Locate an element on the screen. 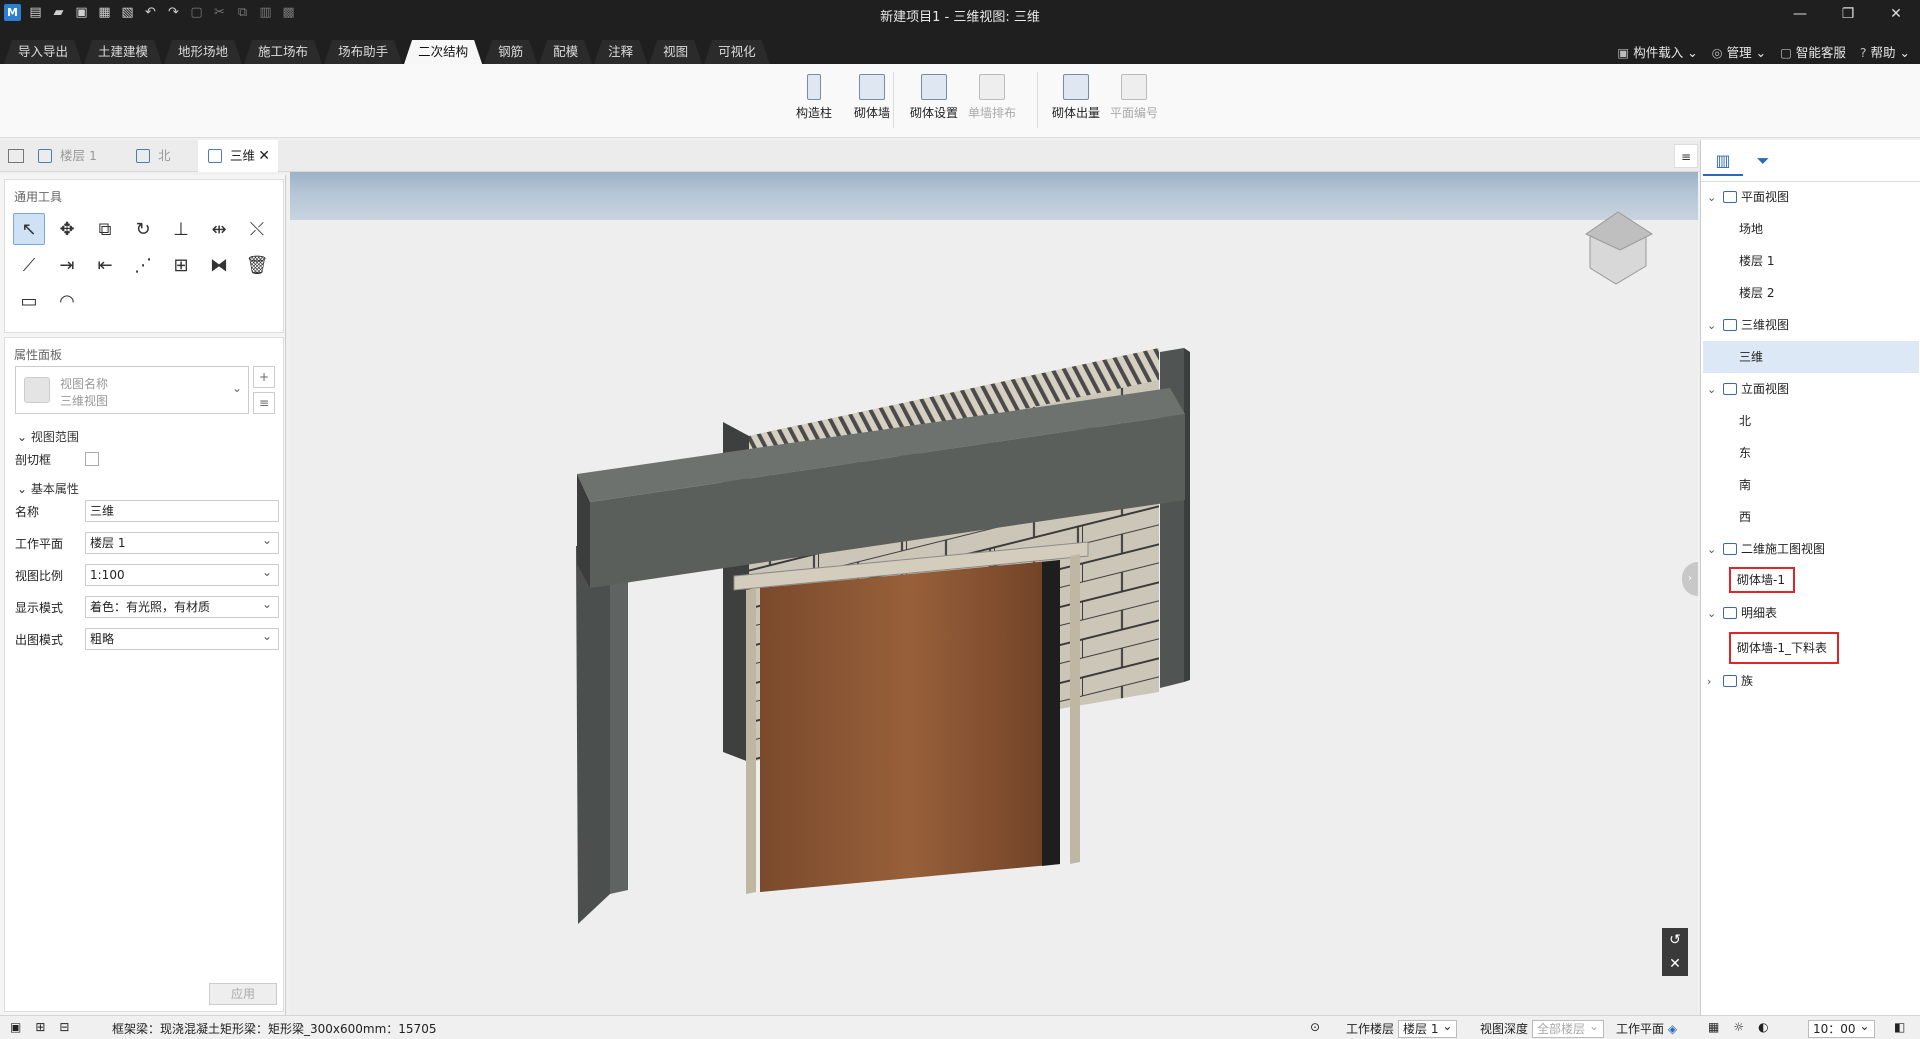 Image resolution: width=1920 pixels, height=1039 pixels. layout-tile-icon: ⊟ is located at coordinates (64, 1027).